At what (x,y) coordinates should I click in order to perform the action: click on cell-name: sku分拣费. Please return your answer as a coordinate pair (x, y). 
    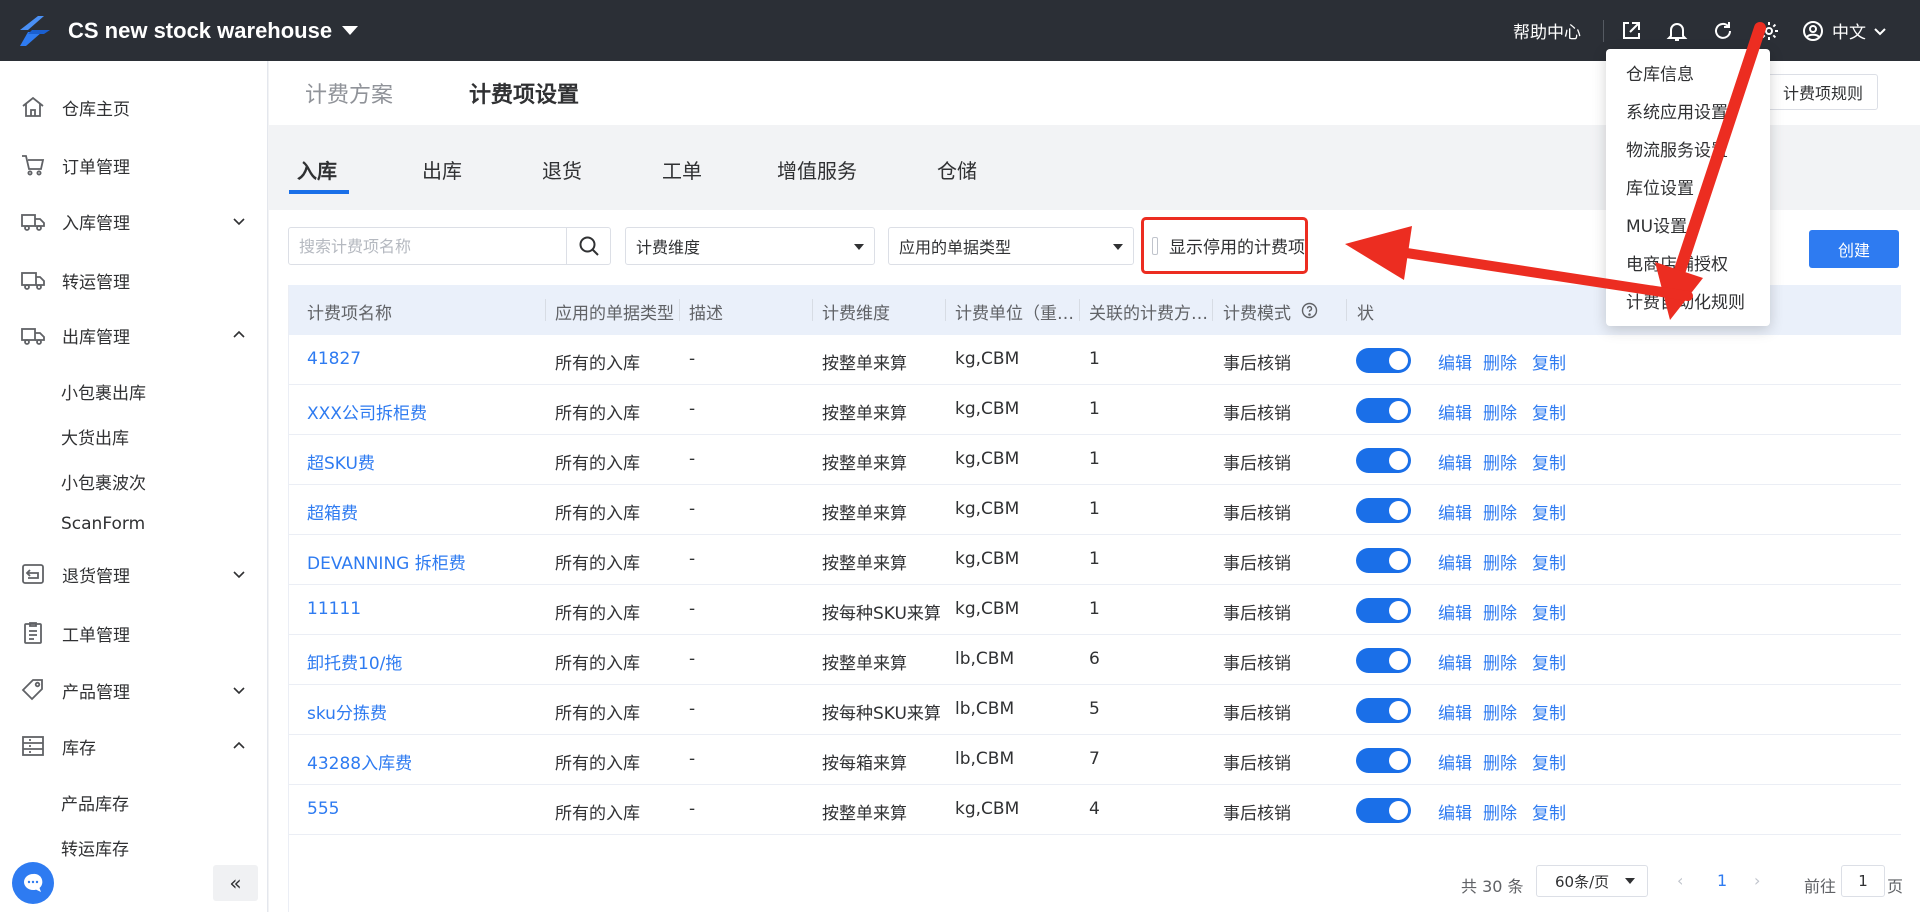
    Looking at the image, I should click on (347, 711).